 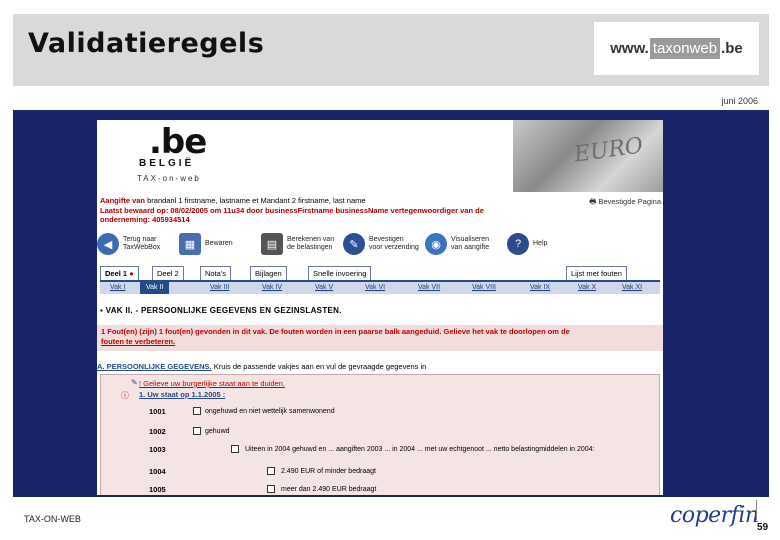 What do you see at coordinates (484, 287) in the screenshot?
I see `subtab-vak-8: Vak VIII` at bounding box center [484, 287].